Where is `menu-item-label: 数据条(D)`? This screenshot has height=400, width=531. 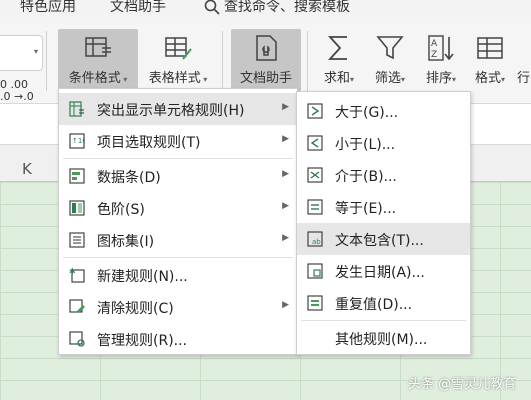
menu-item-label: 数据条(D) is located at coordinates (129, 178).